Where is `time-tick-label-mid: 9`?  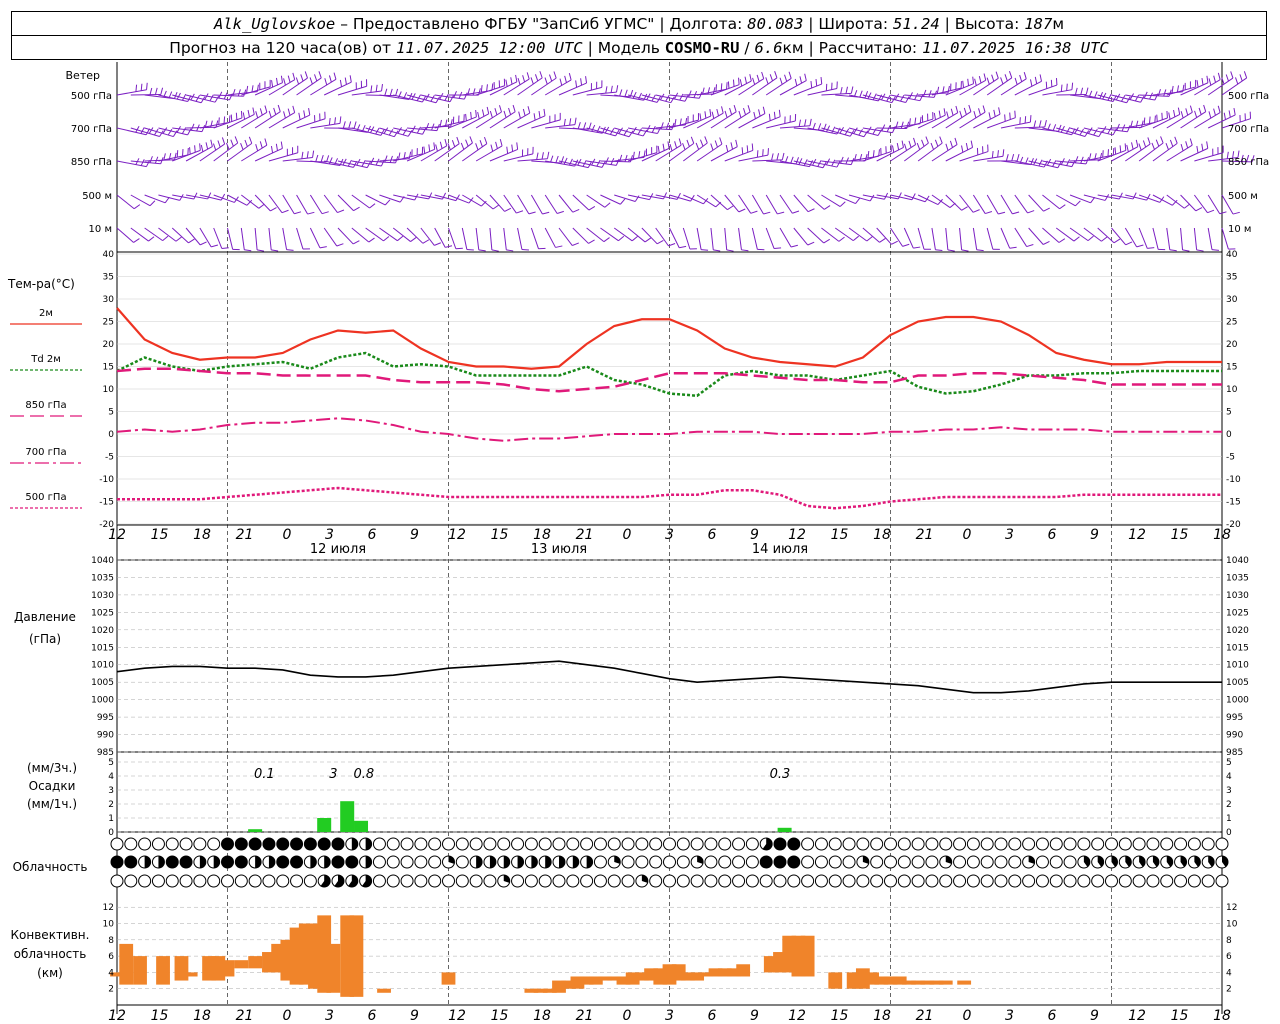
time-tick-label-mid: 9 is located at coordinates (754, 535).